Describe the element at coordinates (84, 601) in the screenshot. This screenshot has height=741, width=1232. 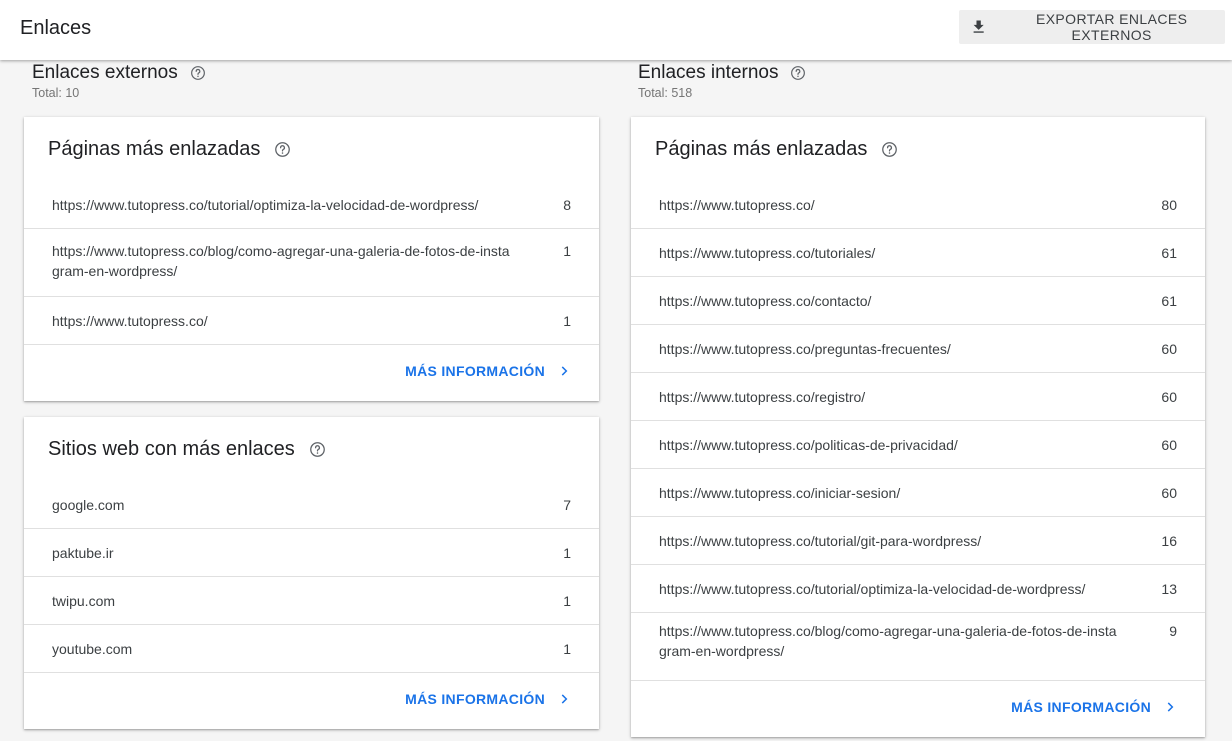
I see `row-site: twipu.com` at that location.